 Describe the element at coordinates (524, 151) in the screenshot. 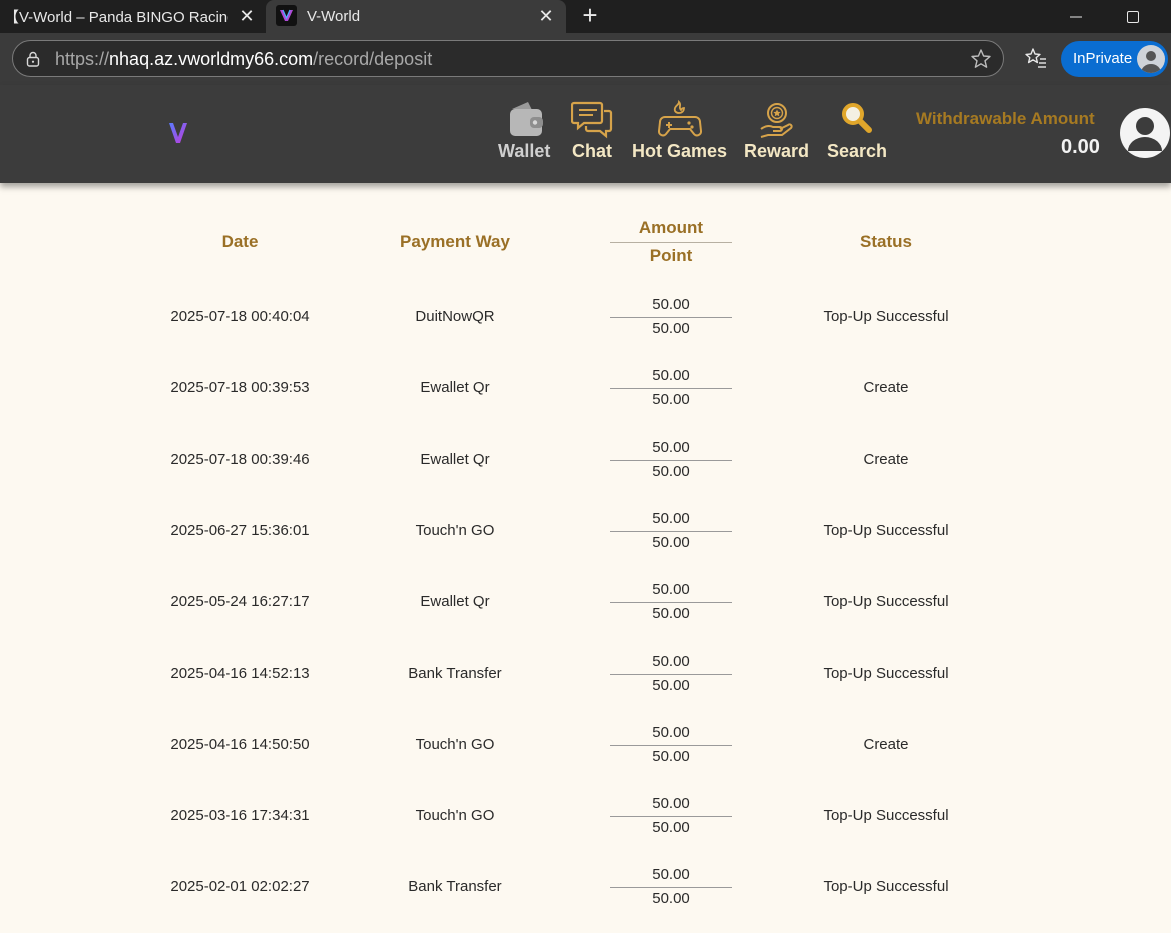

I see `nav-wallet-label: Wallet` at that location.